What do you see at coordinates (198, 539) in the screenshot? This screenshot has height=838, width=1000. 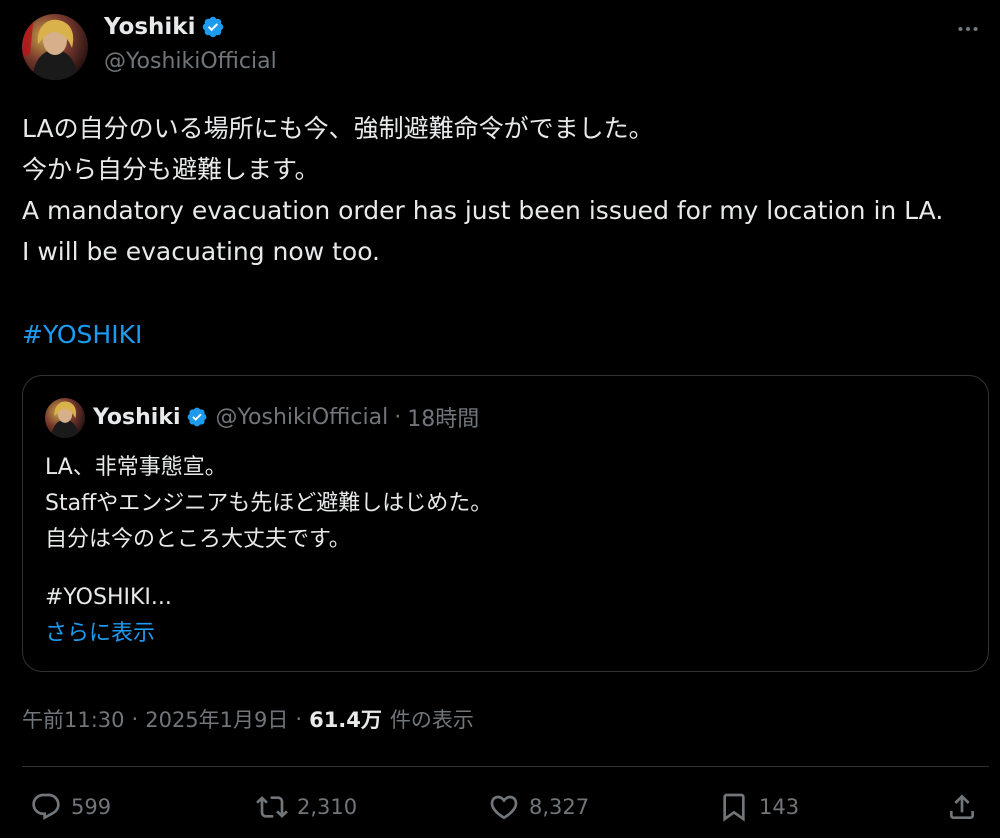 I see `quoted-text-line: 自分は今のところ大丈夫です。` at bounding box center [198, 539].